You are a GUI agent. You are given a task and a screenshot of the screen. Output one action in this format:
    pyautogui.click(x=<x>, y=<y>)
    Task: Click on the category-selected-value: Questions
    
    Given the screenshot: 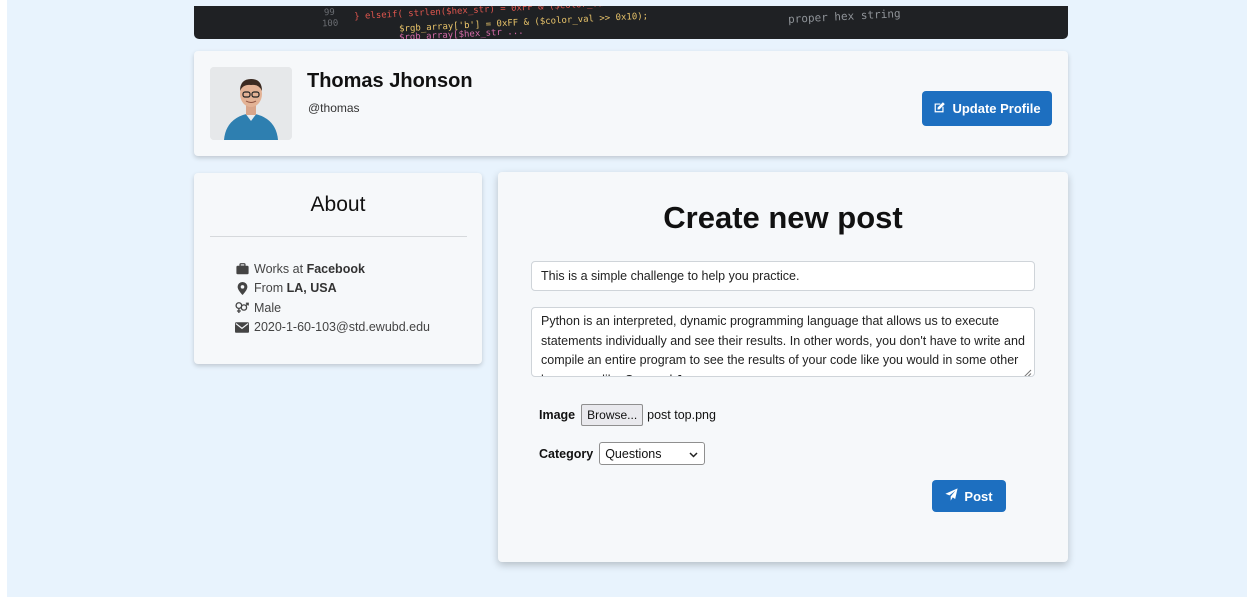 What is the action you would take?
    pyautogui.click(x=633, y=453)
    